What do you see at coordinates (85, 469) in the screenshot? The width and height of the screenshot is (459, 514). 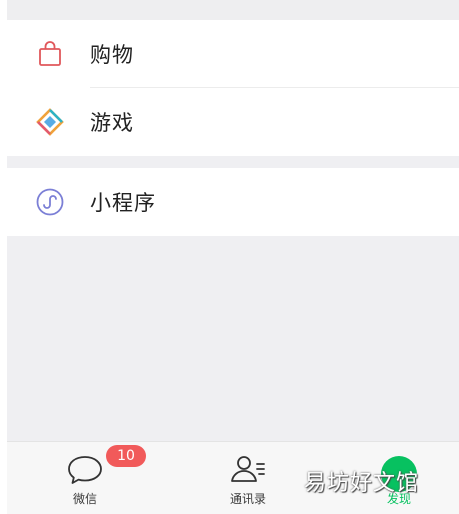 I see `chat-bubble-icon` at bounding box center [85, 469].